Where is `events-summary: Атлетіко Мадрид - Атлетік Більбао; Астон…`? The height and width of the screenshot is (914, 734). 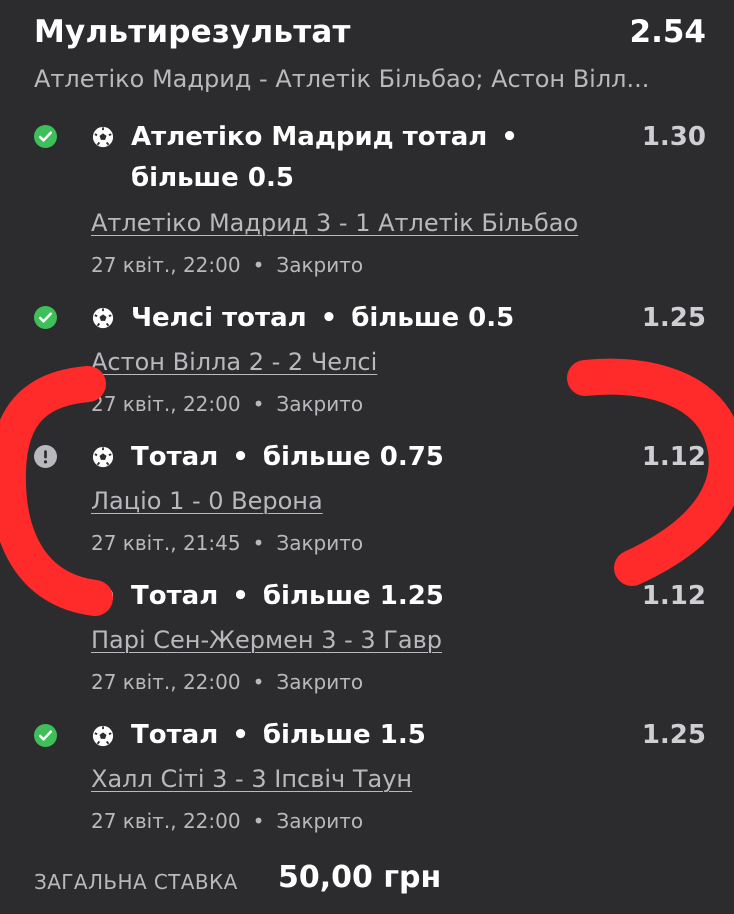
events-summary: Атлетіко Мадрид - Атлетік Більбао; Астон… is located at coordinates (342, 79).